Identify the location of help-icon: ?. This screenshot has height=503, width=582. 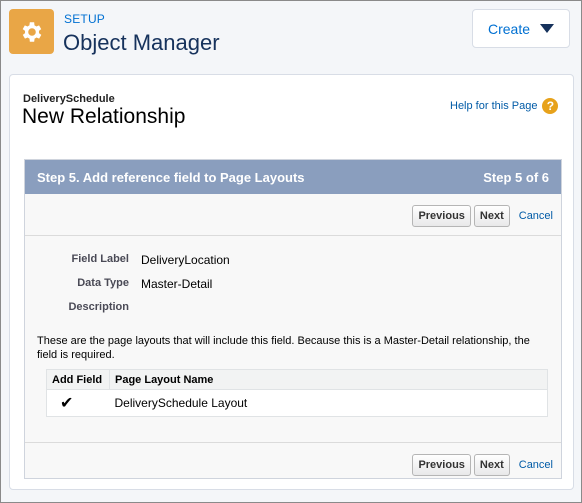
(550, 106).